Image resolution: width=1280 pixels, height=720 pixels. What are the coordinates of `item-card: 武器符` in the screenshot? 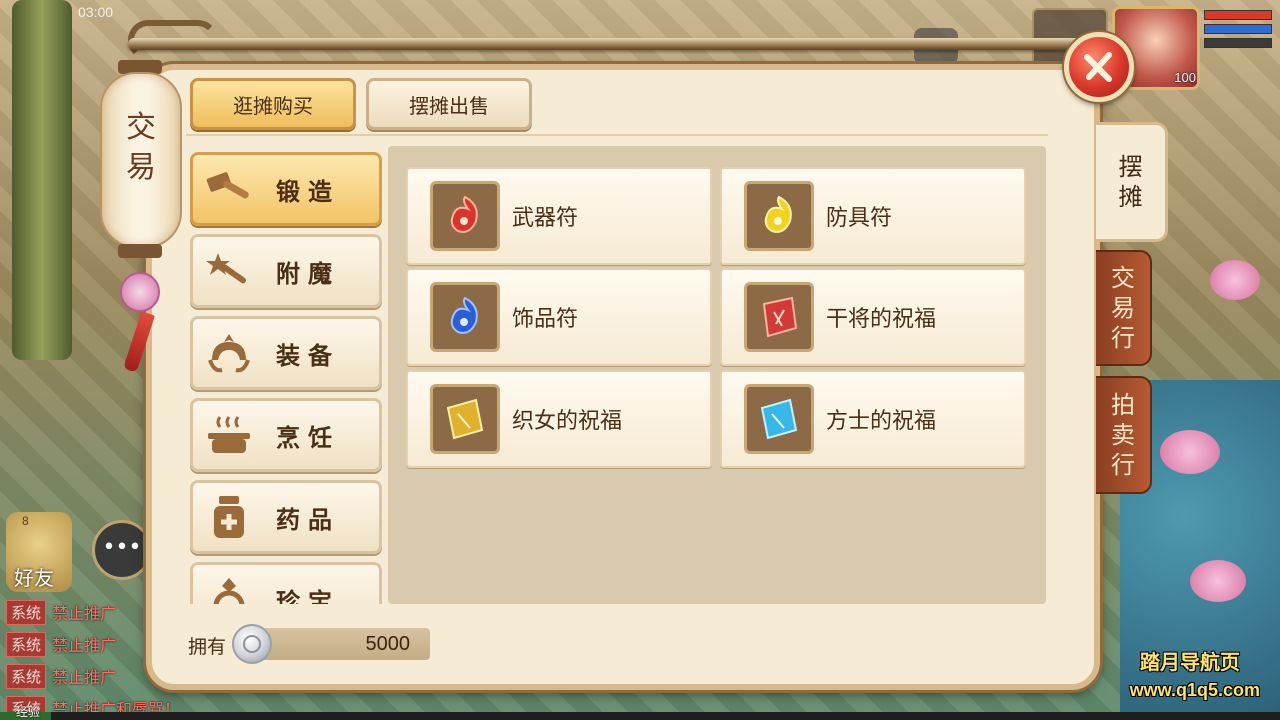 It's located at (559, 216).